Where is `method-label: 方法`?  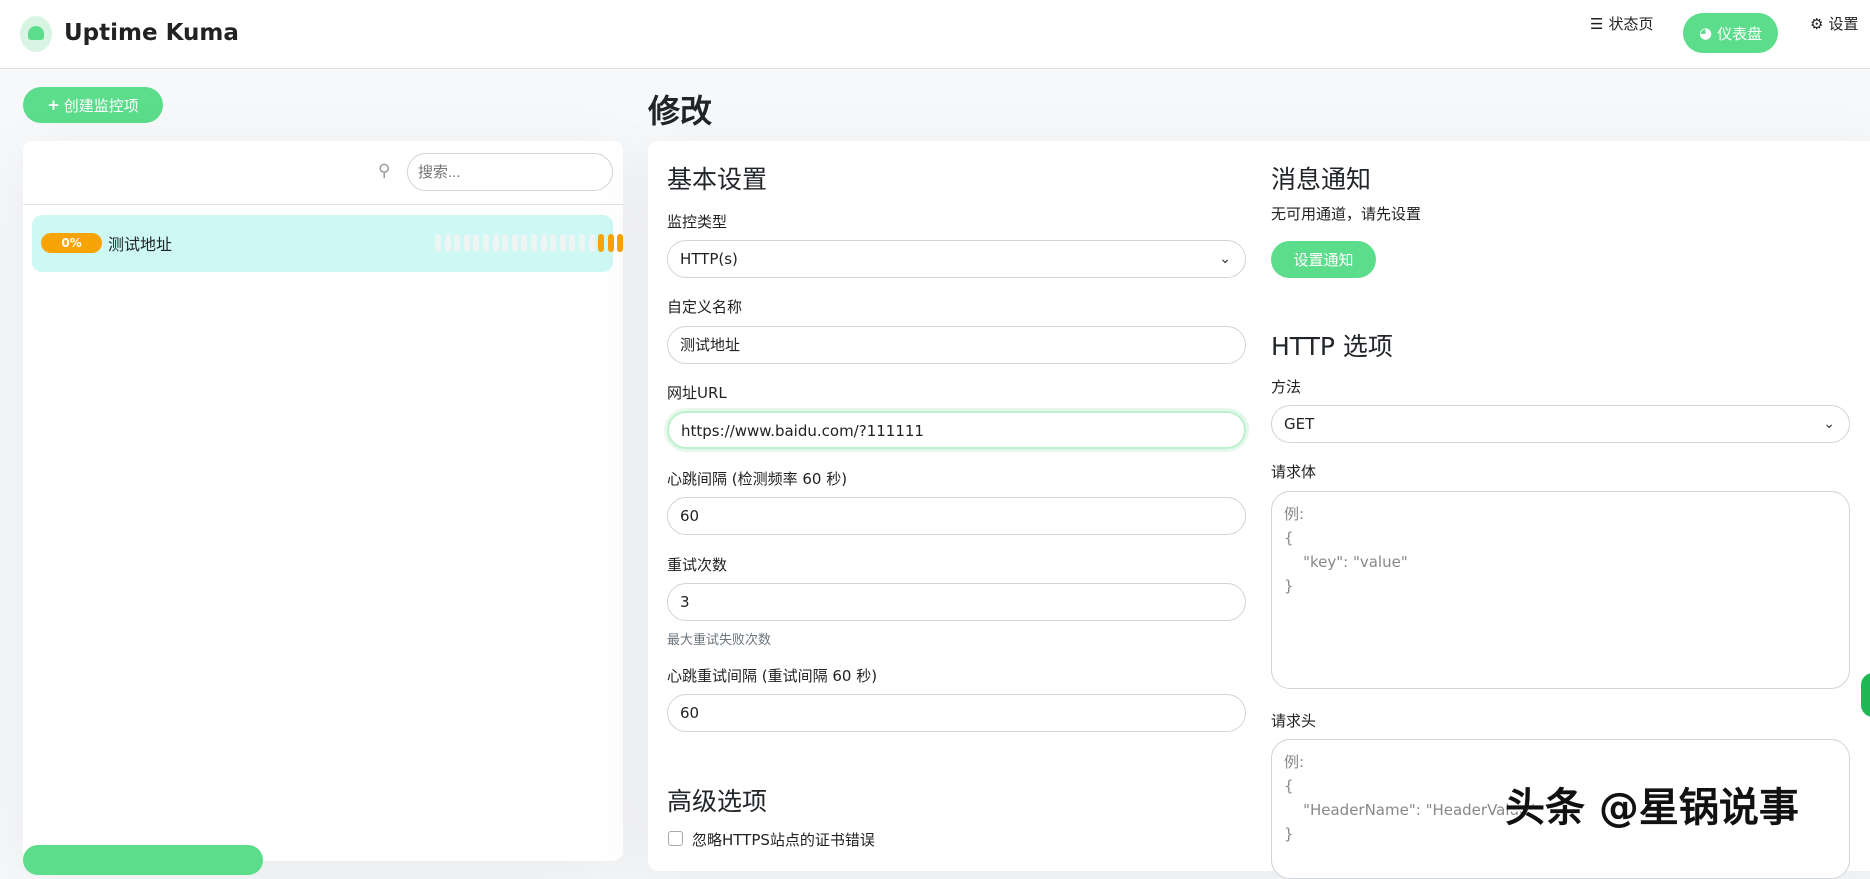 method-label: 方法 is located at coordinates (1286, 387).